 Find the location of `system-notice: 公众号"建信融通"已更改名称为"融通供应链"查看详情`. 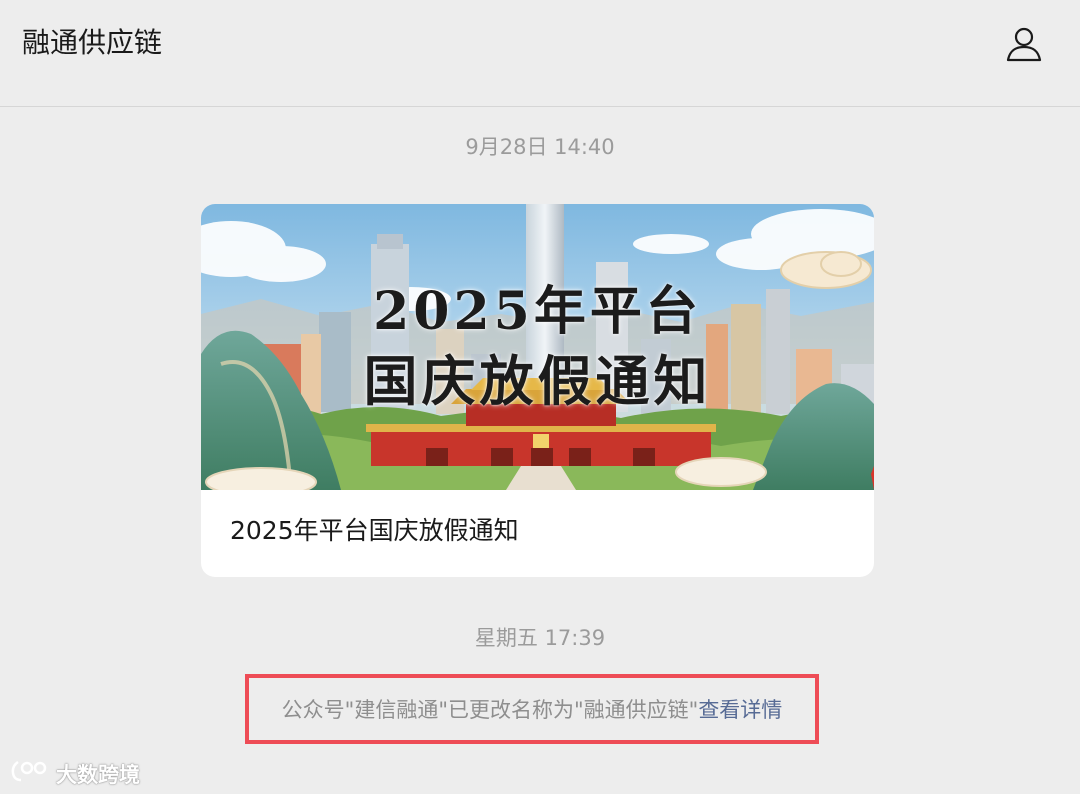

system-notice: 公众号"建信融通"已更改名称为"融通供应链"查看详情 is located at coordinates (532, 710).